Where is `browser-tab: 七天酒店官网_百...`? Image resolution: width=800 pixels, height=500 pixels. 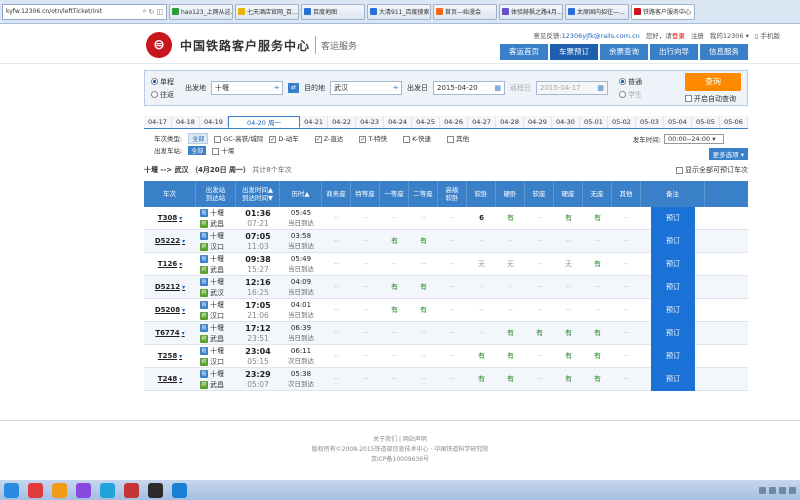 browser-tab: 七天酒店官网_百... is located at coordinates (267, 11).